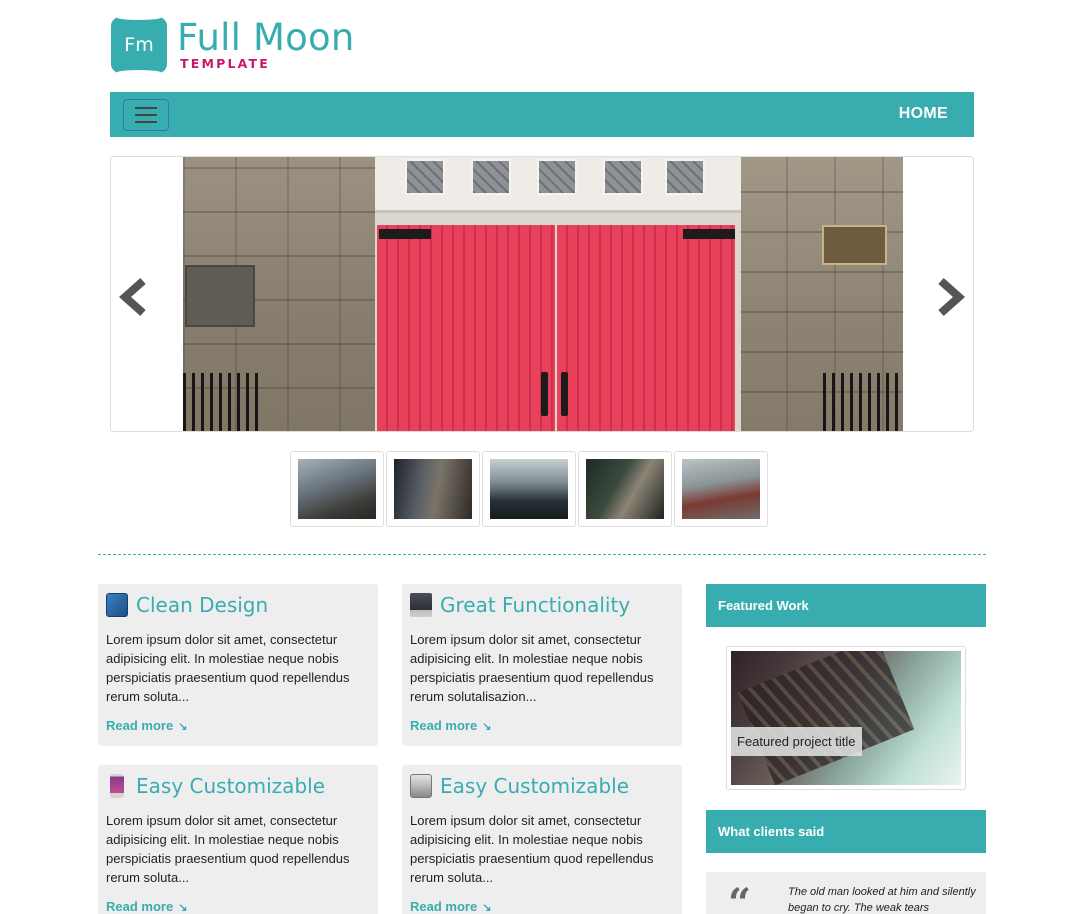 The height and width of the screenshot is (914, 1082). I want to click on wall-plaque, so click(854, 245).